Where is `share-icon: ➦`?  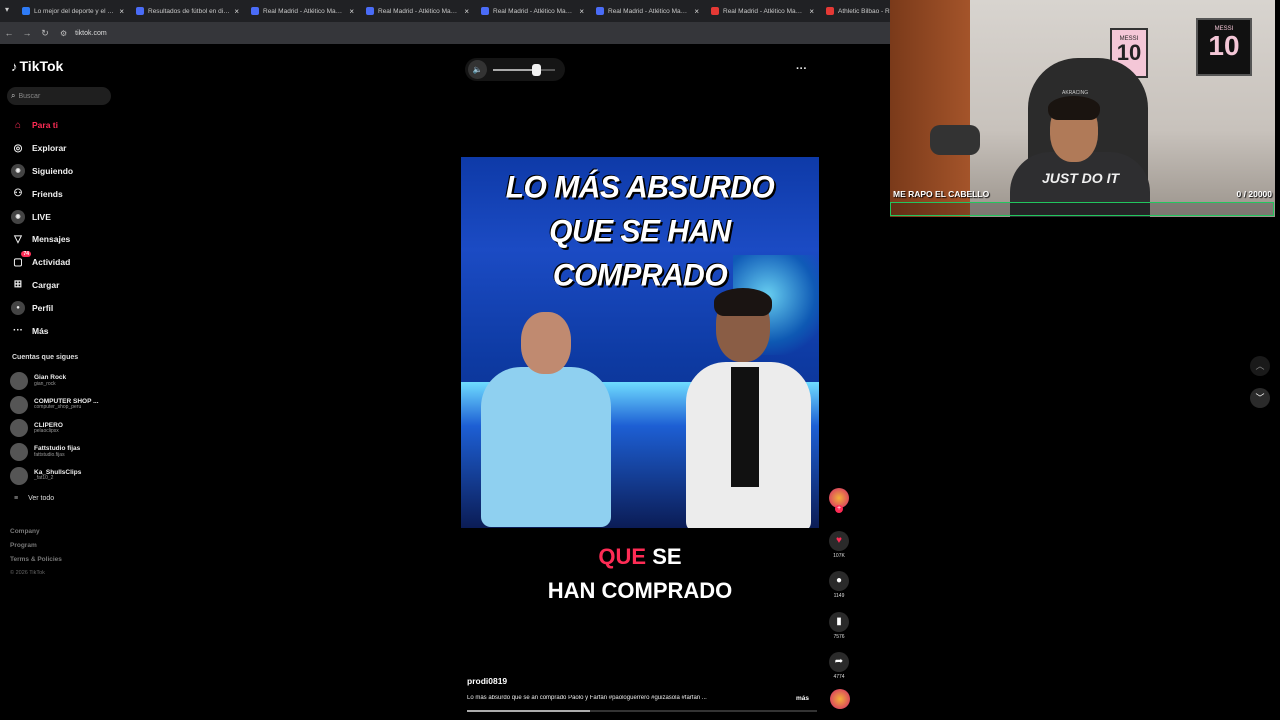 share-icon: ➦ is located at coordinates (839, 662).